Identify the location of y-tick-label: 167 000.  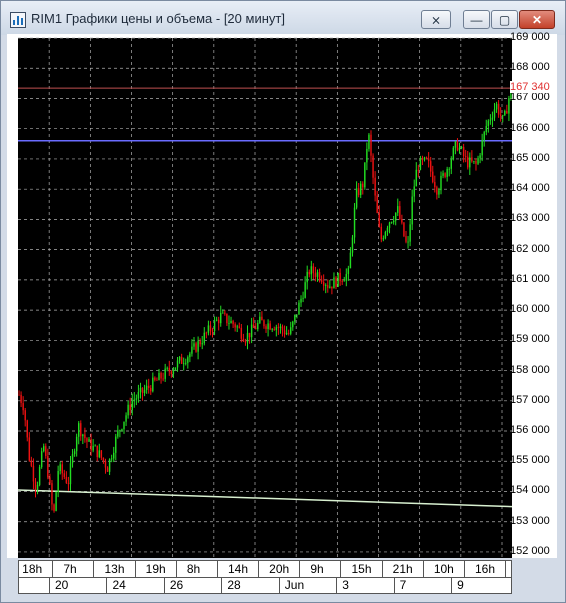
(530, 97).